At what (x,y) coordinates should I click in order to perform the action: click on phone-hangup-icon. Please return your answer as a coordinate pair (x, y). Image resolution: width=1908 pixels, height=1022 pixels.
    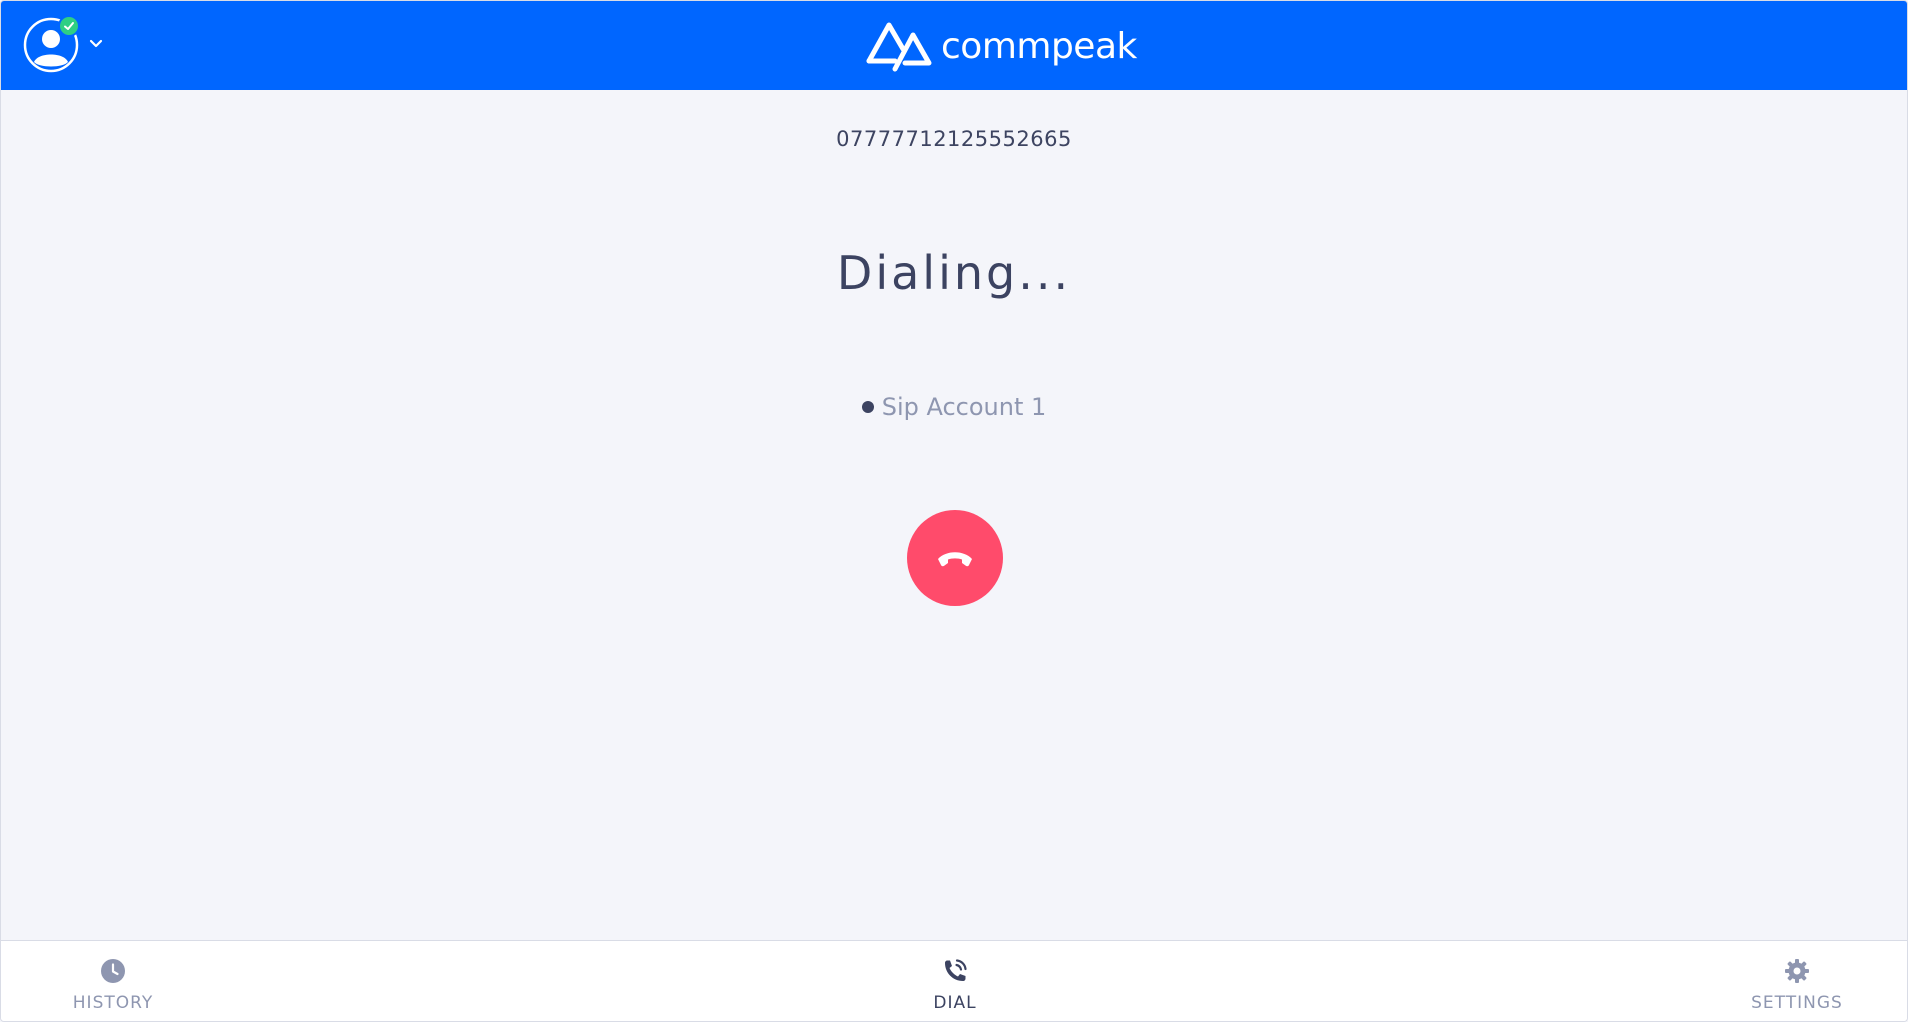
    Looking at the image, I should click on (955, 559).